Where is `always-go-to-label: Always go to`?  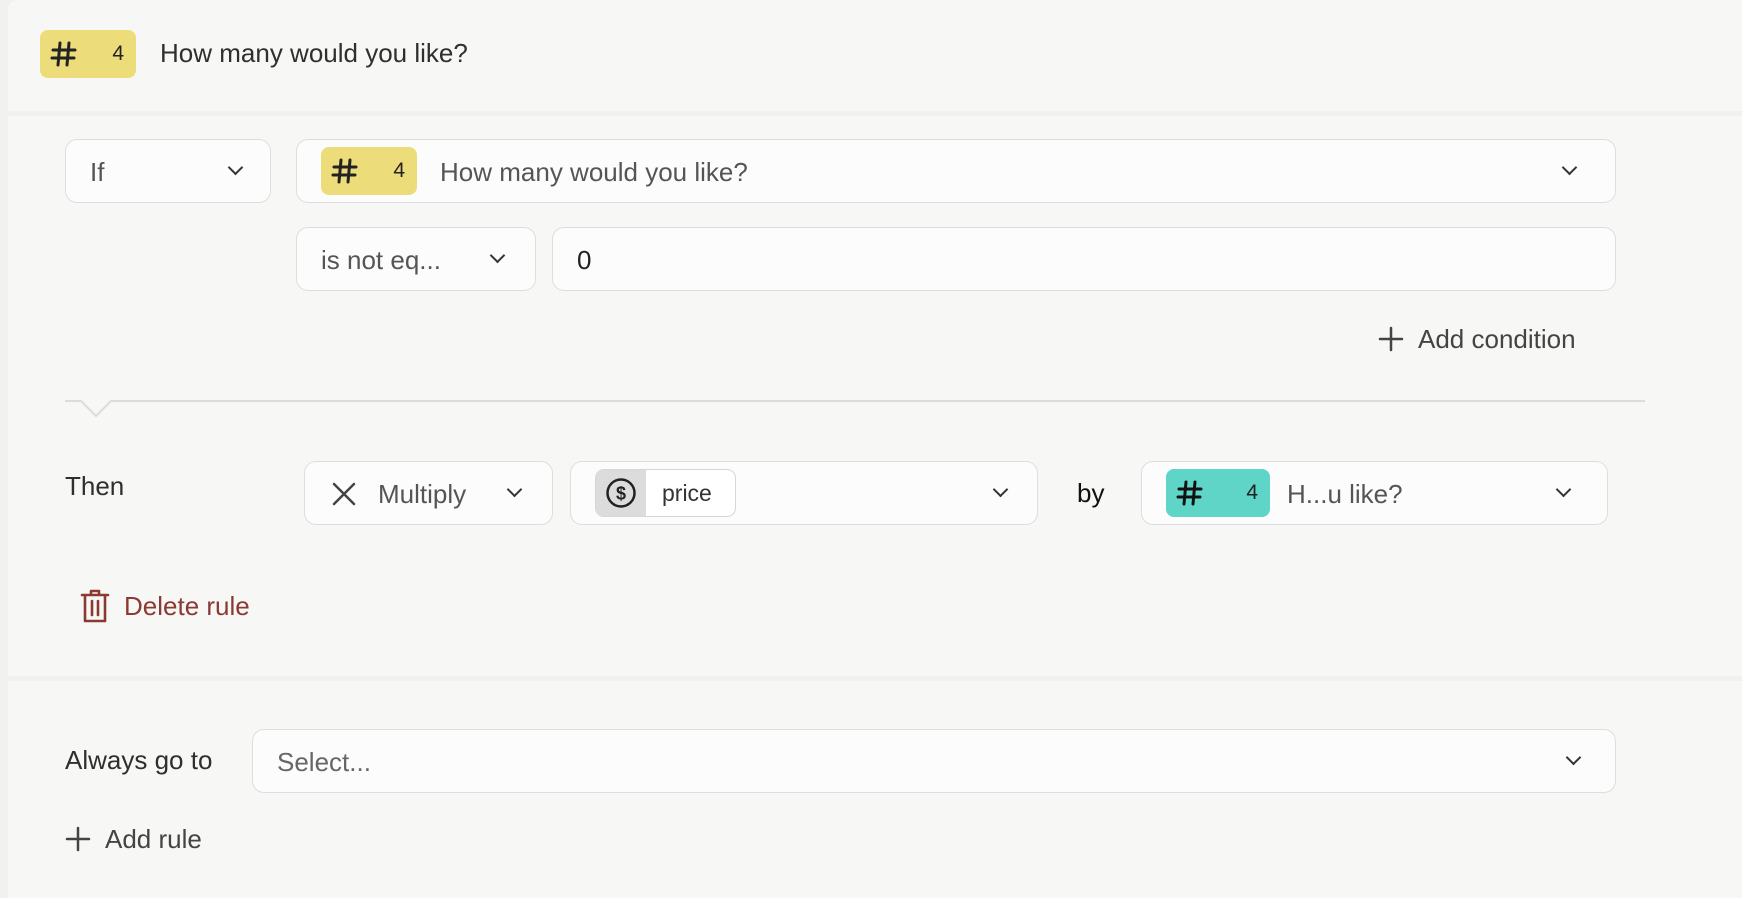
always-go-to-label: Always go to is located at coordinates (139, 760).